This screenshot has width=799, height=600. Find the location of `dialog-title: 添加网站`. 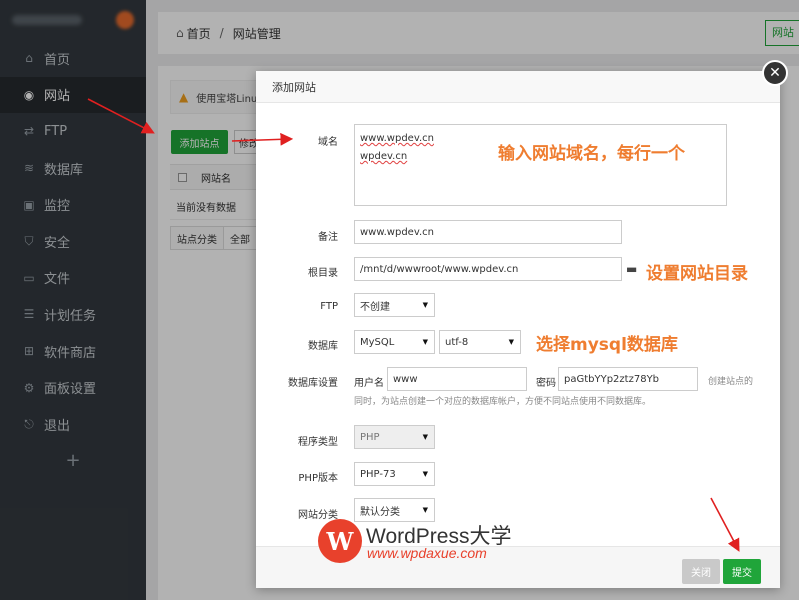

dialog-title: 添加网站 is located at coordinates (518, 87).